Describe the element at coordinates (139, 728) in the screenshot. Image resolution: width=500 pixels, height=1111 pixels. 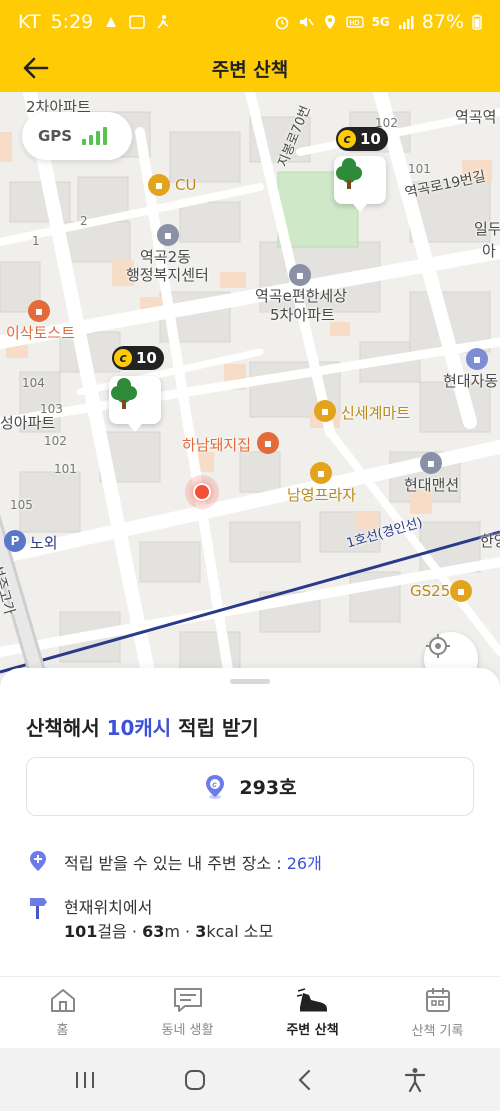
I see `title-accent: 10캐시` at that location.